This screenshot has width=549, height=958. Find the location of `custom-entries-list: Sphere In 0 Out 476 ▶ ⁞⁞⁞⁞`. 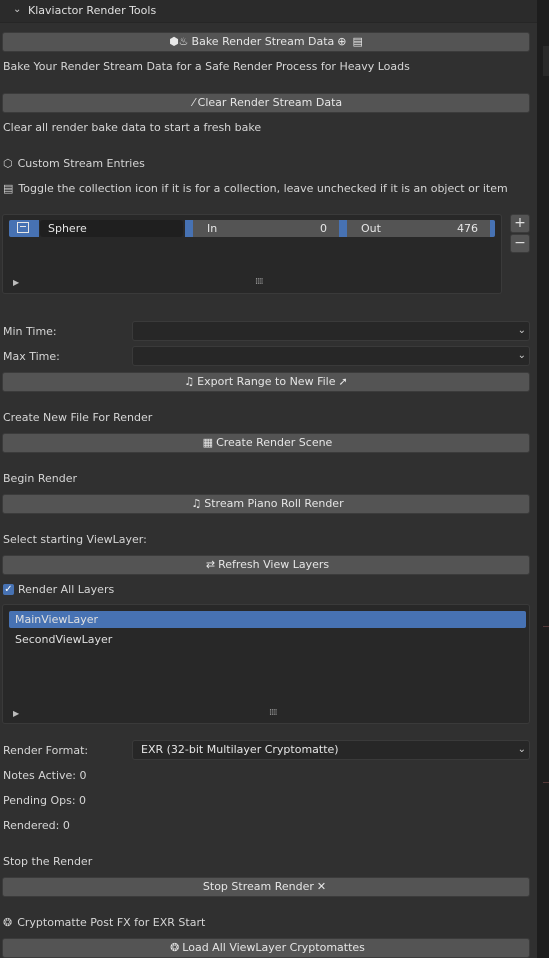

custom-entries-list: Sphere In 0 Out 476 ▶ ⁞⁞⁞⁞ is located at coordinates (252, 254).